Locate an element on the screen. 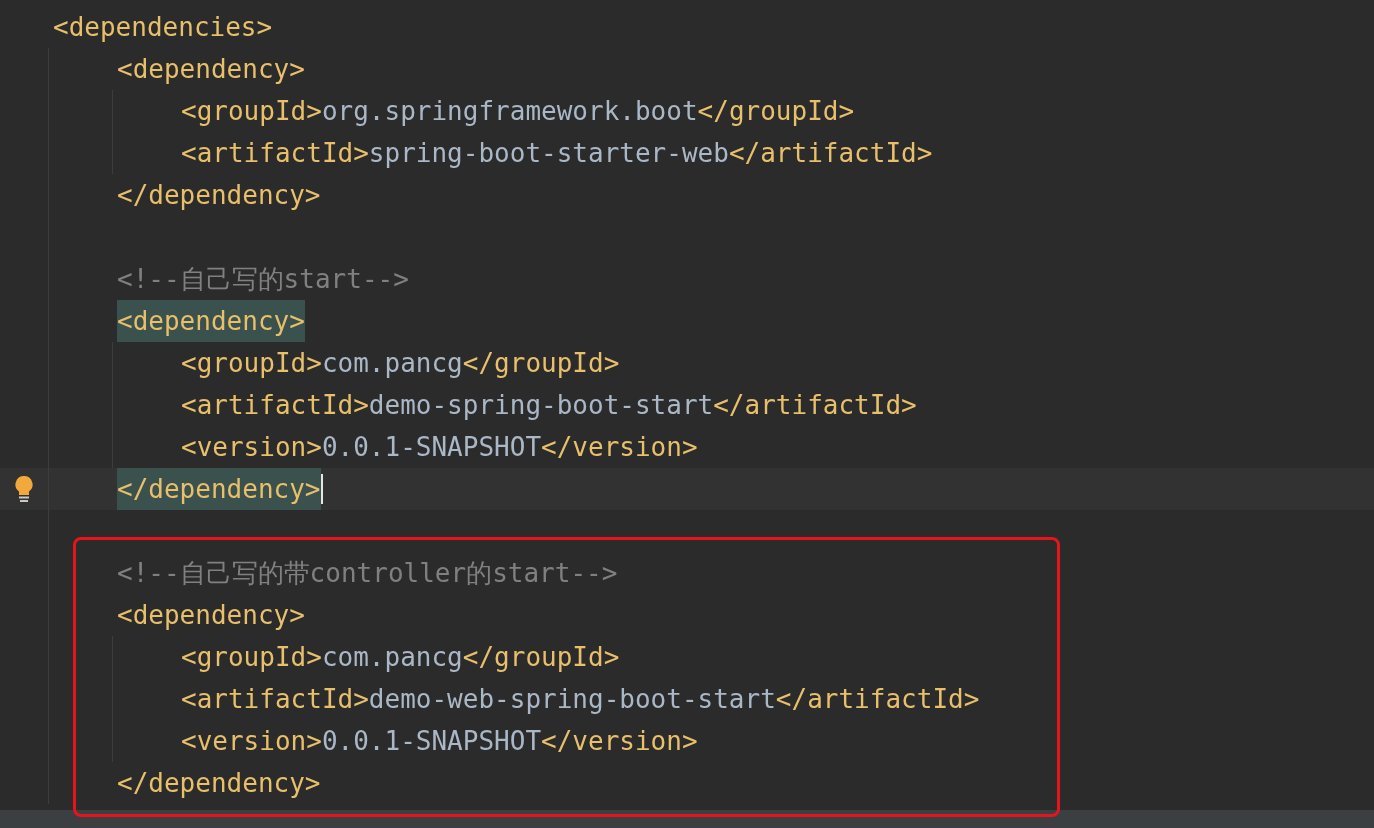 The height and width of the screenshot is (828, 1374). code-comment: <!--自己写的带controller的start--> is located at coordinates (367, 573).